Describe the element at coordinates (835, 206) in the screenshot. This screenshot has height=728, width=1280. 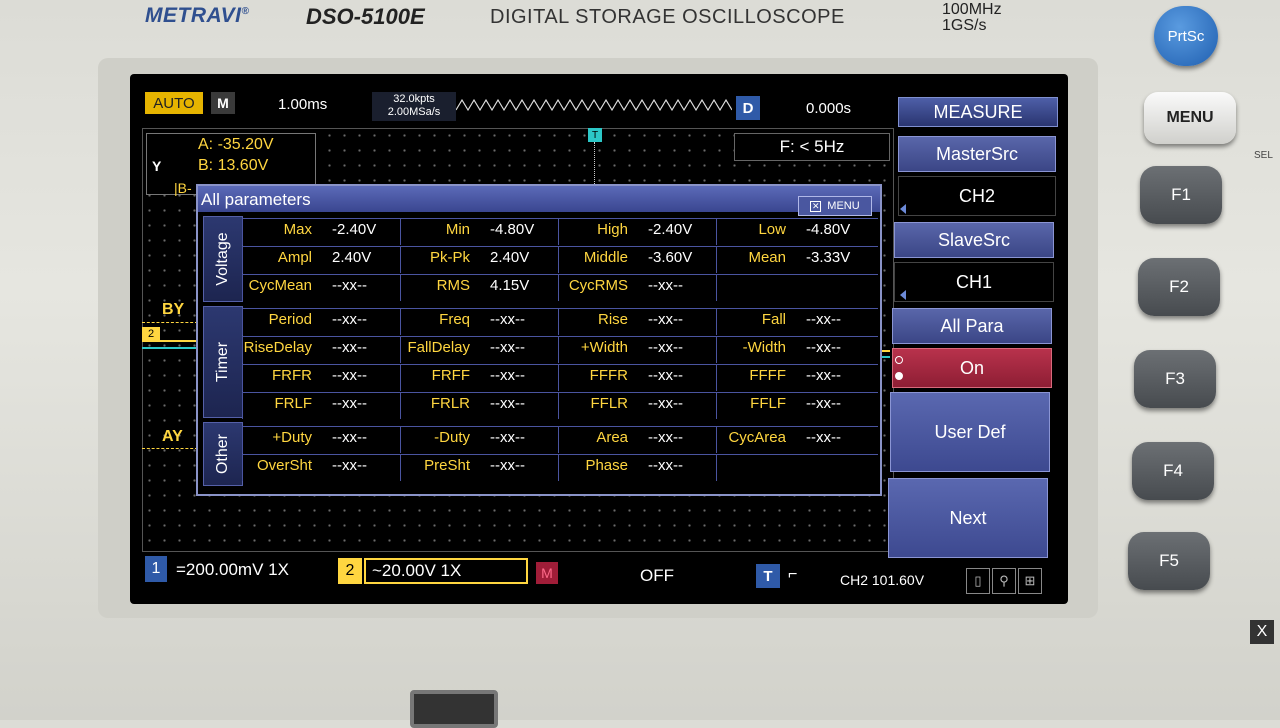
I see `dialog-menu-button: ✕ MENU` at that location.